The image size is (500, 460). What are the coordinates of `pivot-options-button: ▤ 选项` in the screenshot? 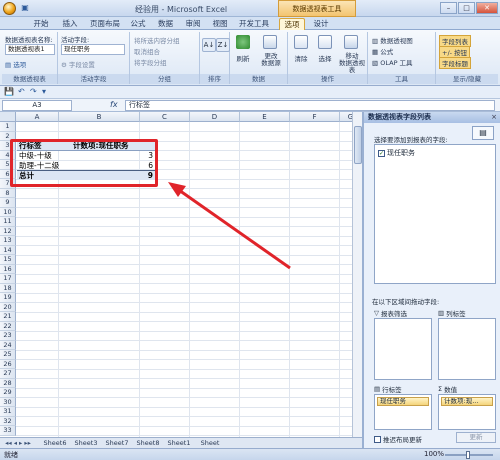 It's located at (15, 64).